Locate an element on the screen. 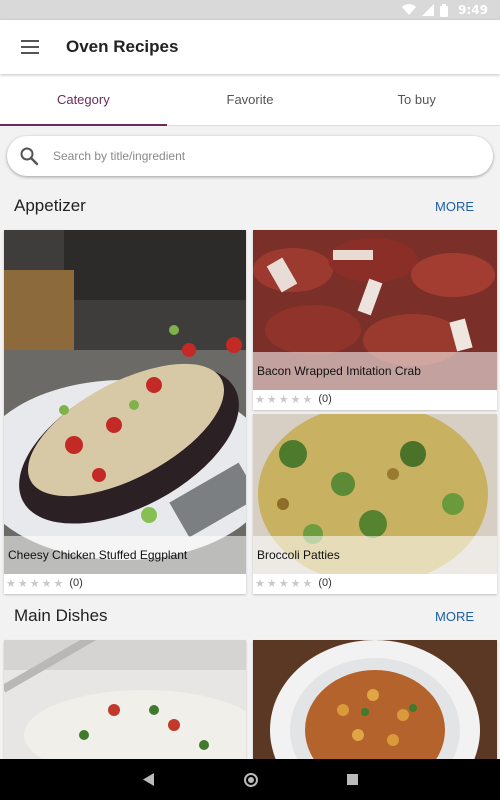 This screenshot has height=800, width=500. wifi-icon is located at coordinates (409, 10).